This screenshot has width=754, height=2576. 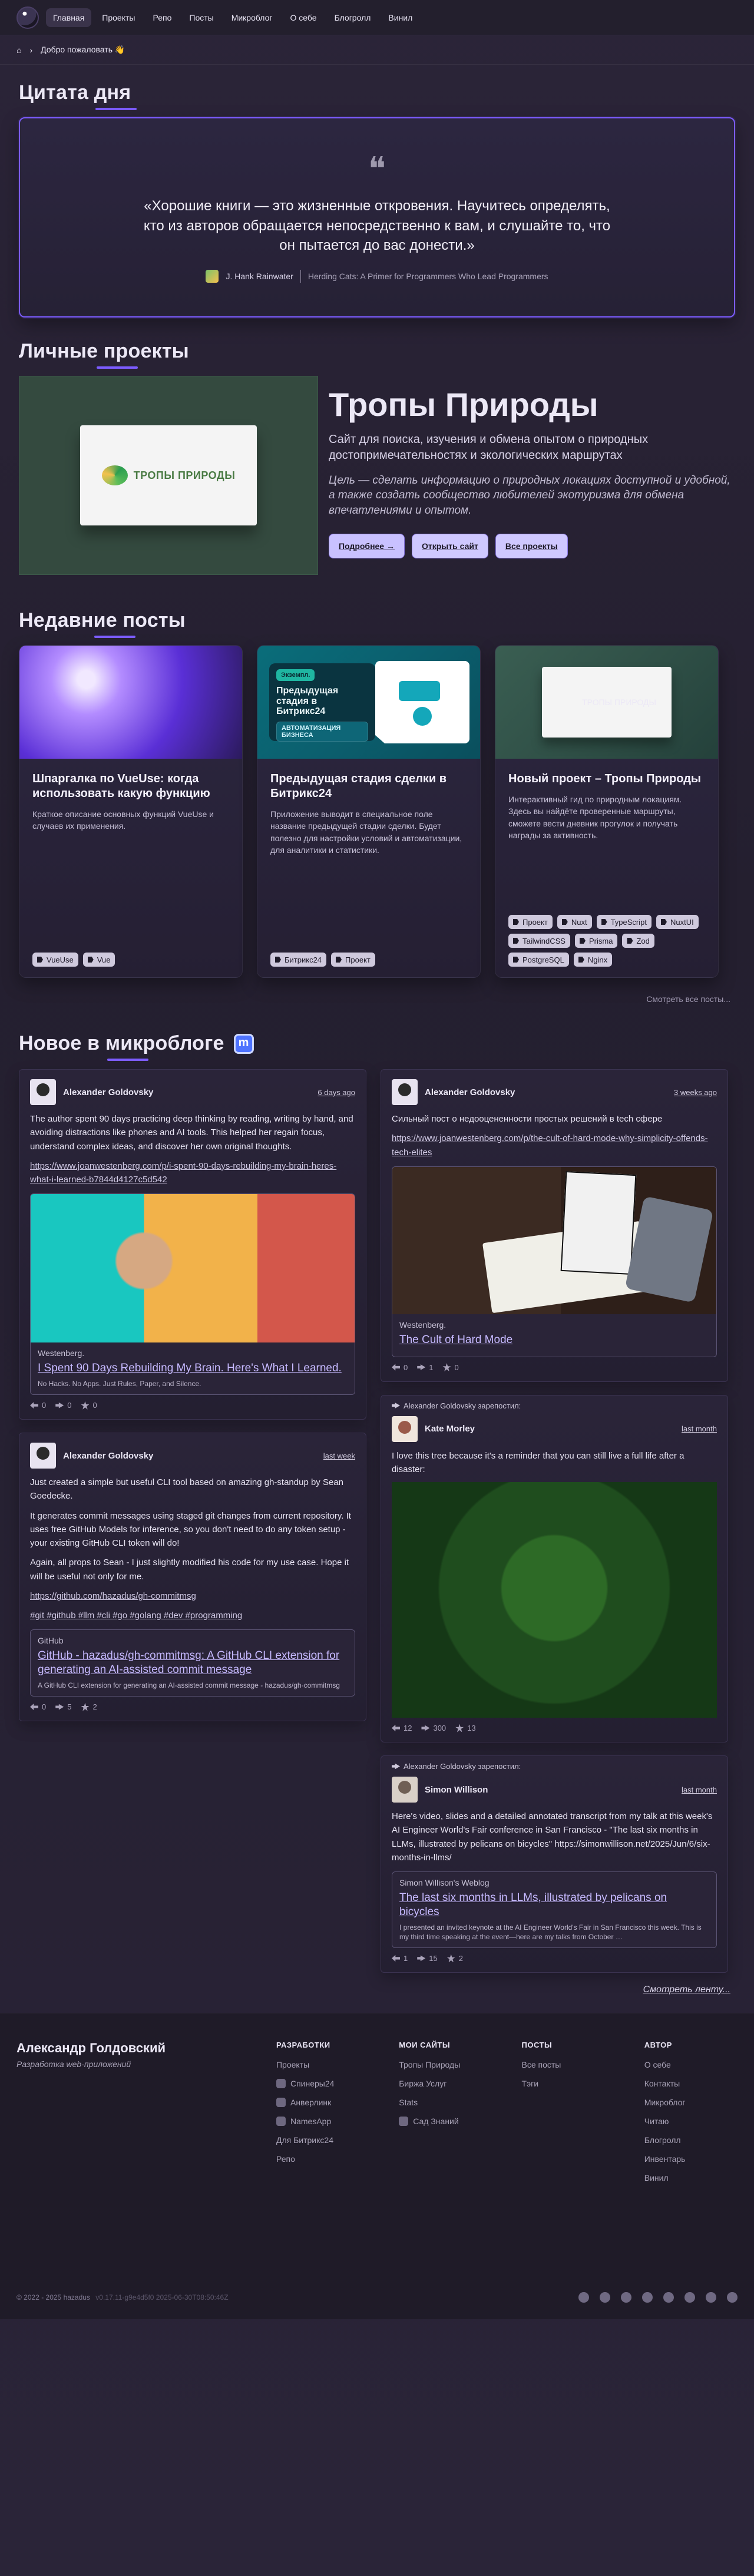 What do you see at coordinates (322, 2083) in the screenshot?
I see `footer-link: Спинеры24` at bounding box center [322, 2083].